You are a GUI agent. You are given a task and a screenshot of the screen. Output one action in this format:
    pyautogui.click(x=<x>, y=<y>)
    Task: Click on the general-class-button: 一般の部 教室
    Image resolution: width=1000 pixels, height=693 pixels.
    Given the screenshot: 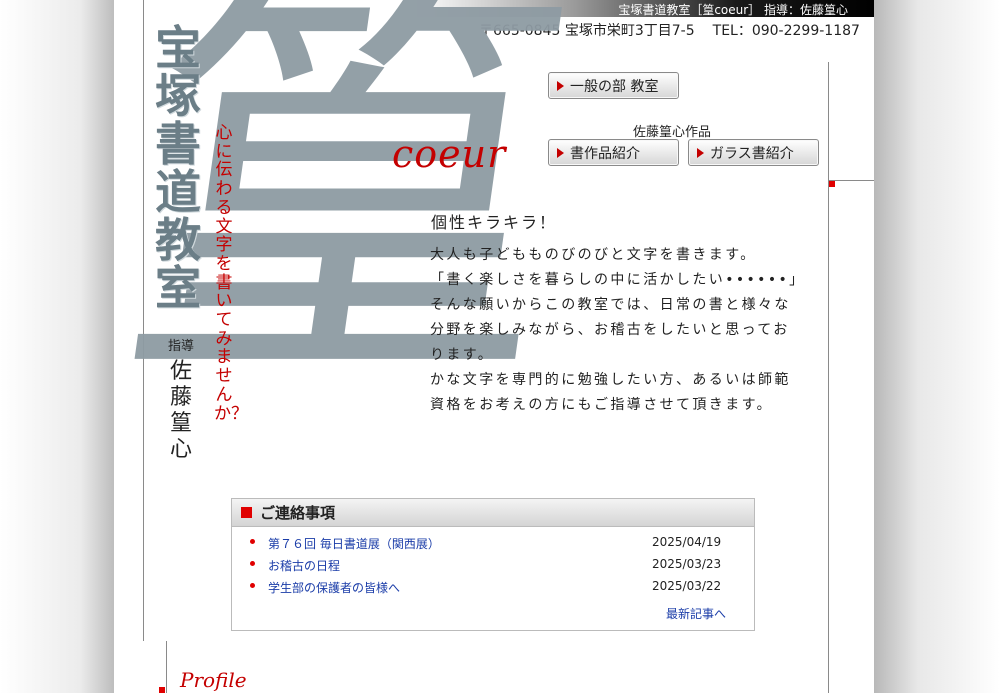 What is the action you would take?
    pyautogui.click(x=613, y=85)
    